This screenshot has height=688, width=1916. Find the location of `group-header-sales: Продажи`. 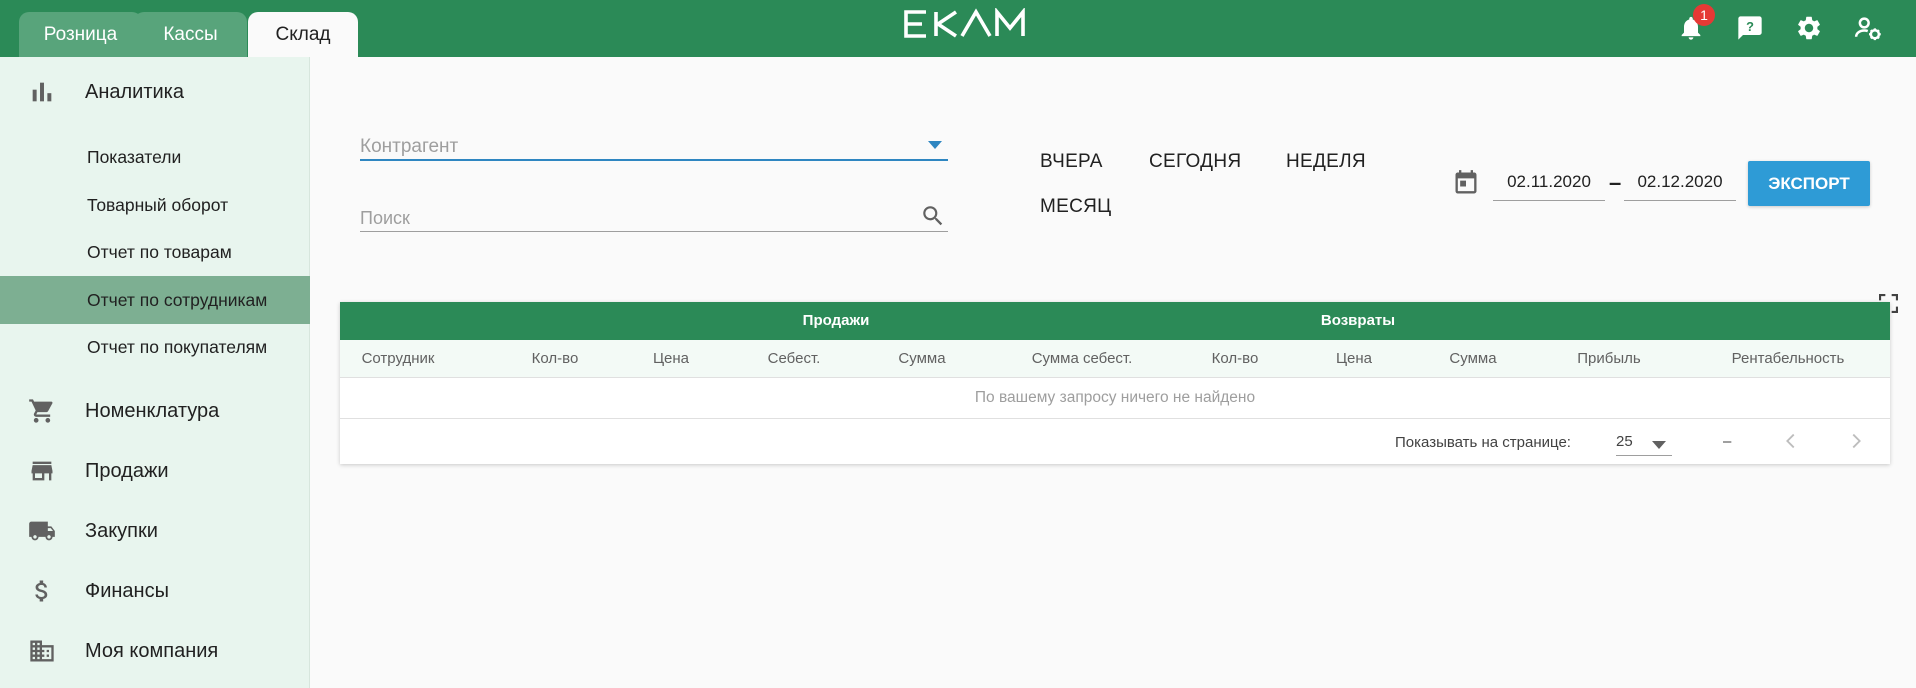

group-header-sales: Продажи is located at coordinates (836, 320).